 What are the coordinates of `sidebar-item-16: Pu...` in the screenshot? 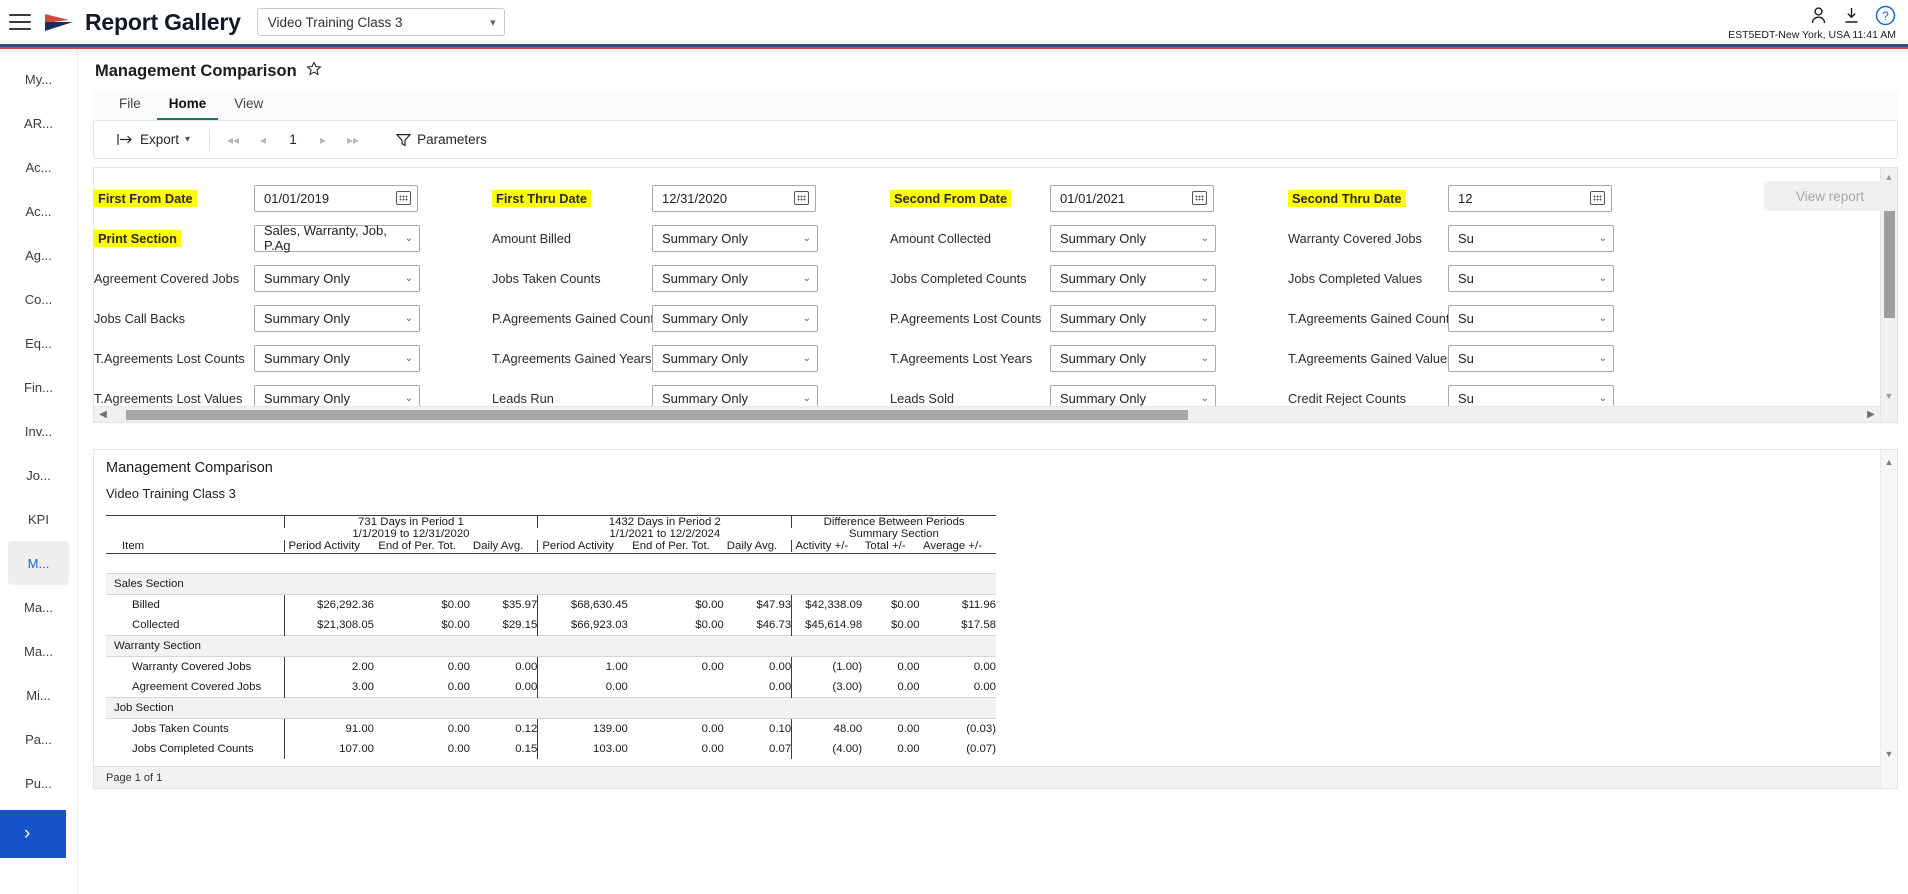 It's located at (38, 783).